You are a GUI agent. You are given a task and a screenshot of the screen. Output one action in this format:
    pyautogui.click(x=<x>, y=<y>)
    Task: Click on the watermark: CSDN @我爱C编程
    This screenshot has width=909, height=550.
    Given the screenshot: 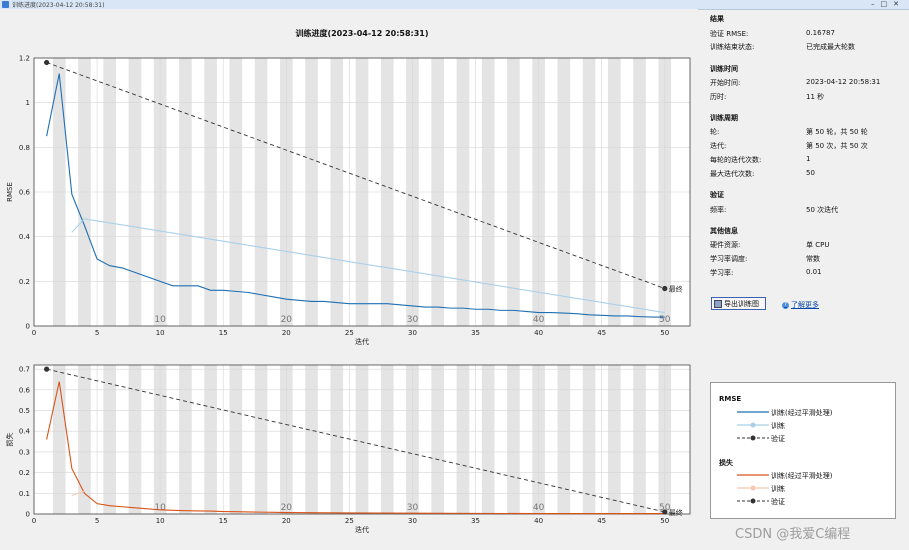 What is the action you would take?
    pyautogui.click(x=793, y=534)
    